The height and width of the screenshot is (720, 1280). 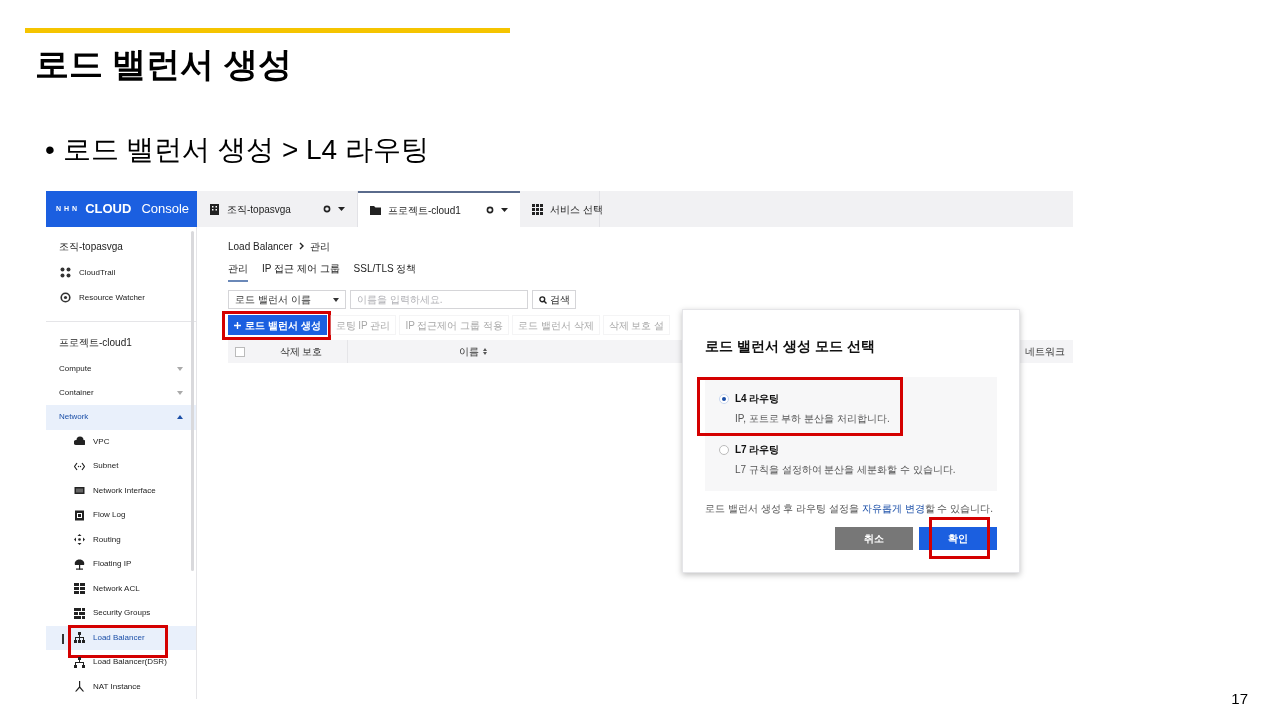 What do you see at coordinates (165, 209) in the screenshot?
I see `logo-product: Console` at bounding box center [165, 209].